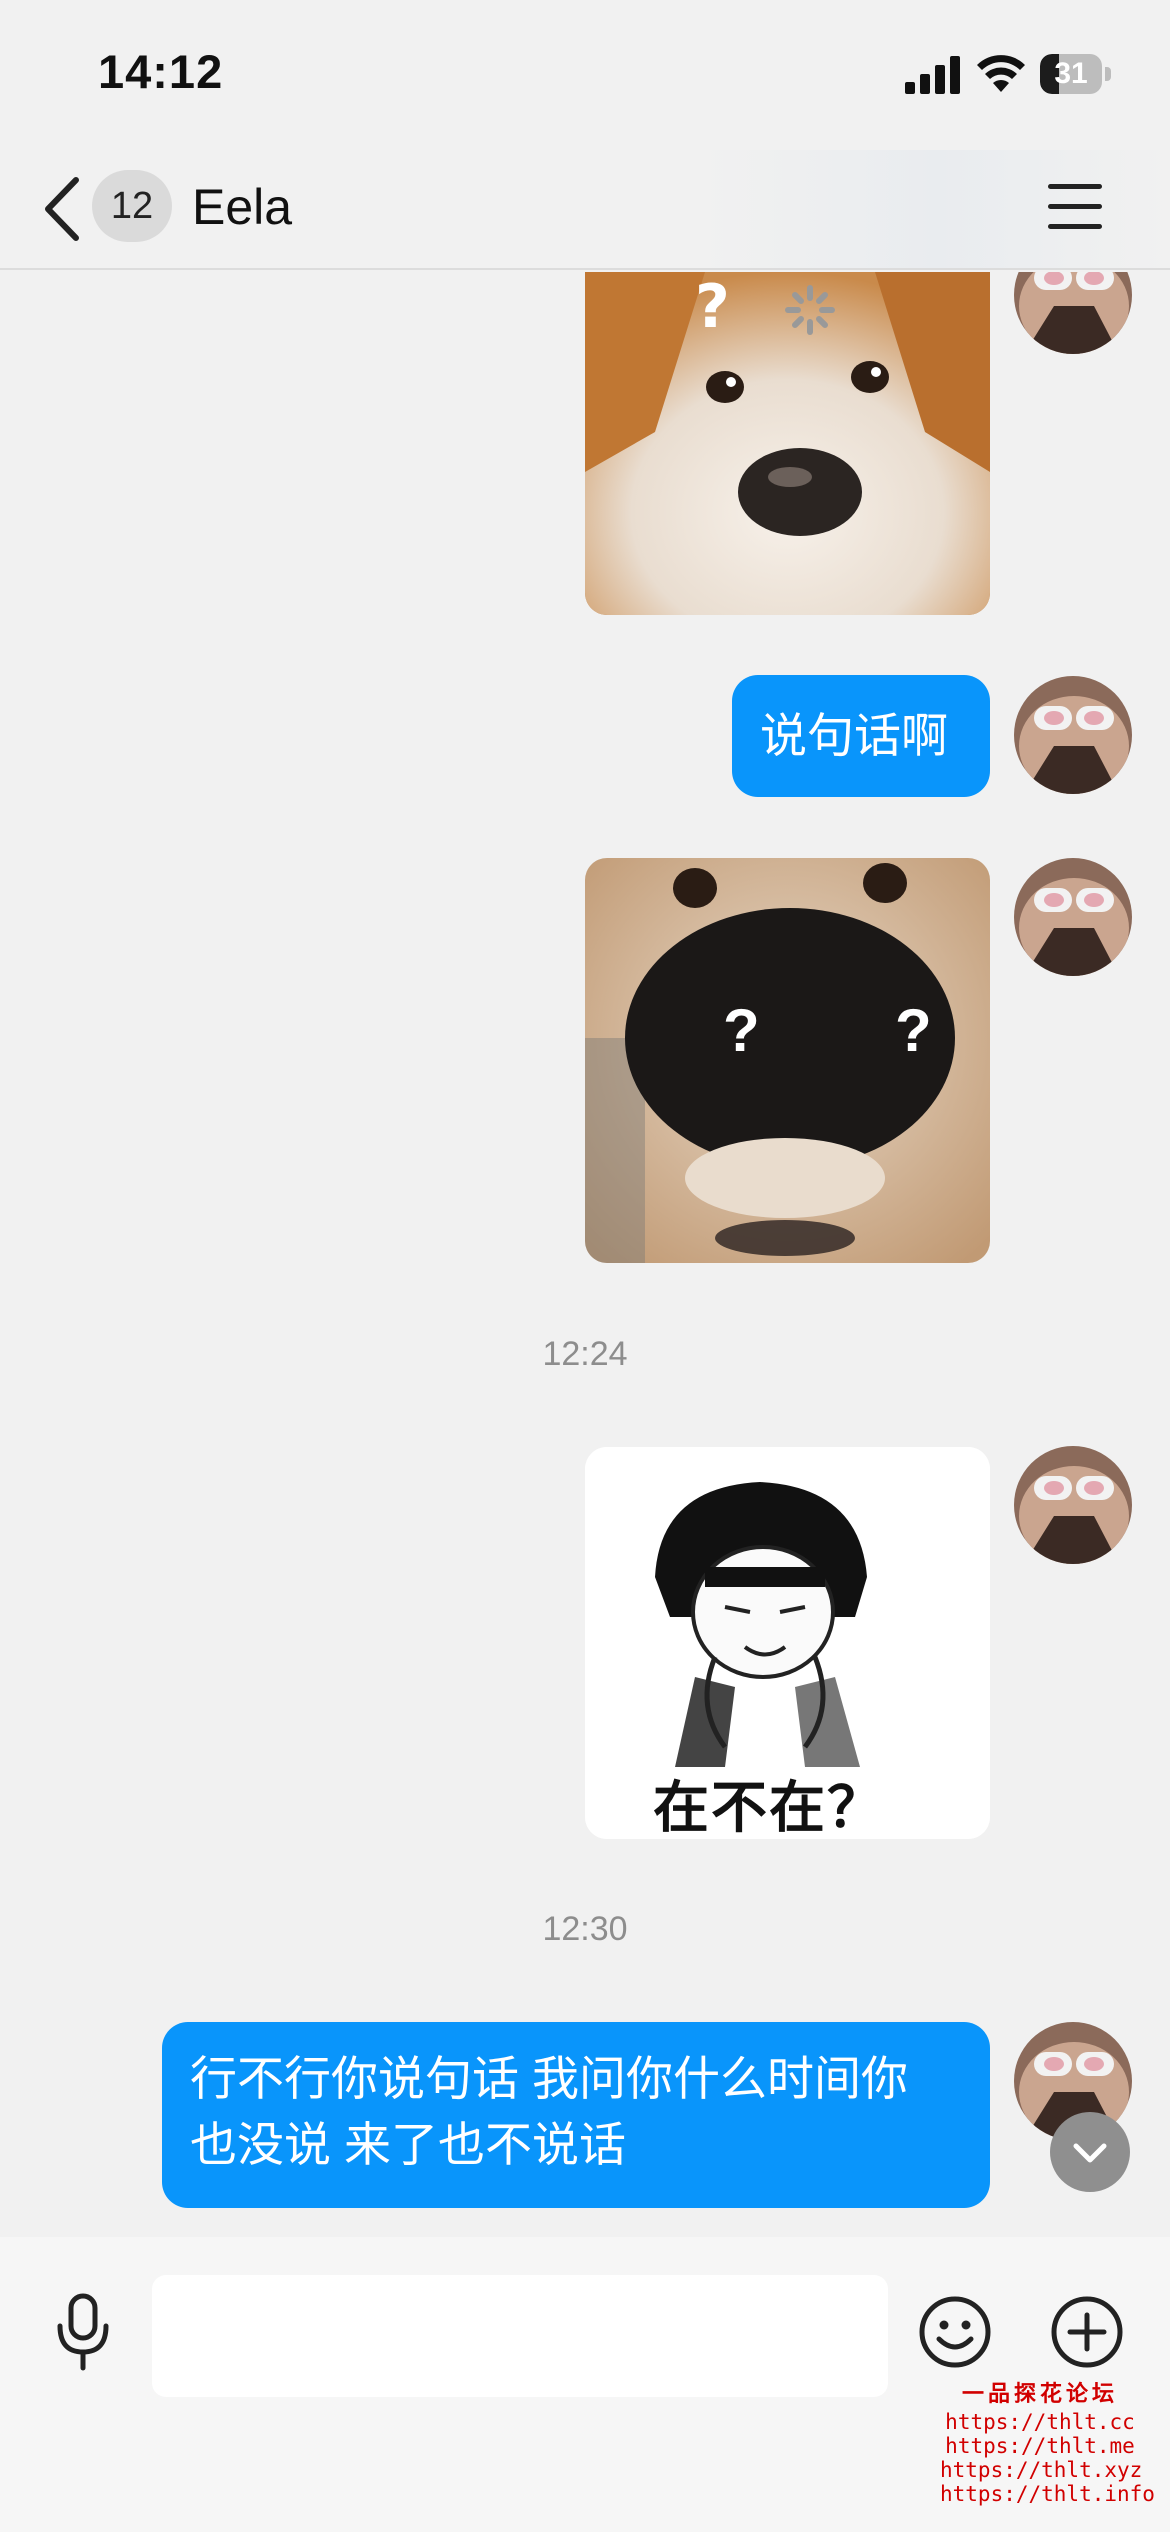 The image size is (1170, 2532). What do you see at coordinates (585, 1929) in the screenshot?
I see `message-timestamp: 12:30` at bounding box center [585, 1929].